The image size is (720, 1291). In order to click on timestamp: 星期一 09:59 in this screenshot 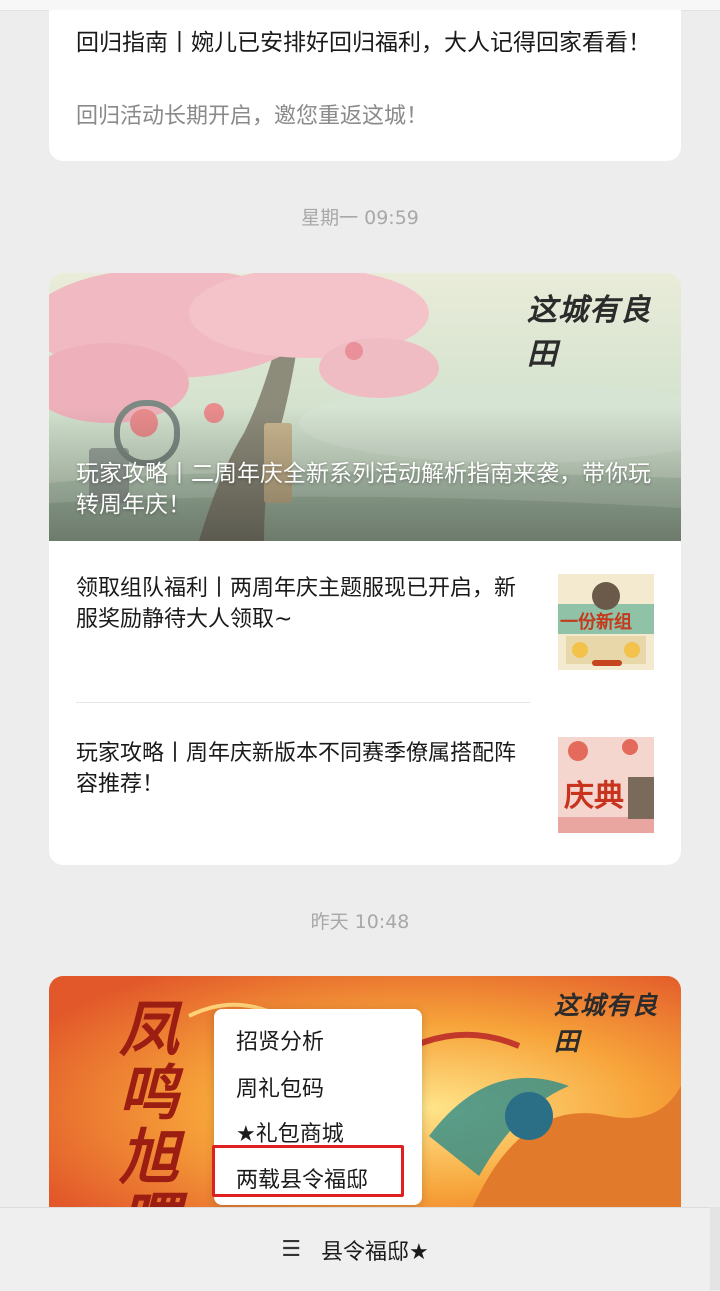, I will do `click(360, 218)`.